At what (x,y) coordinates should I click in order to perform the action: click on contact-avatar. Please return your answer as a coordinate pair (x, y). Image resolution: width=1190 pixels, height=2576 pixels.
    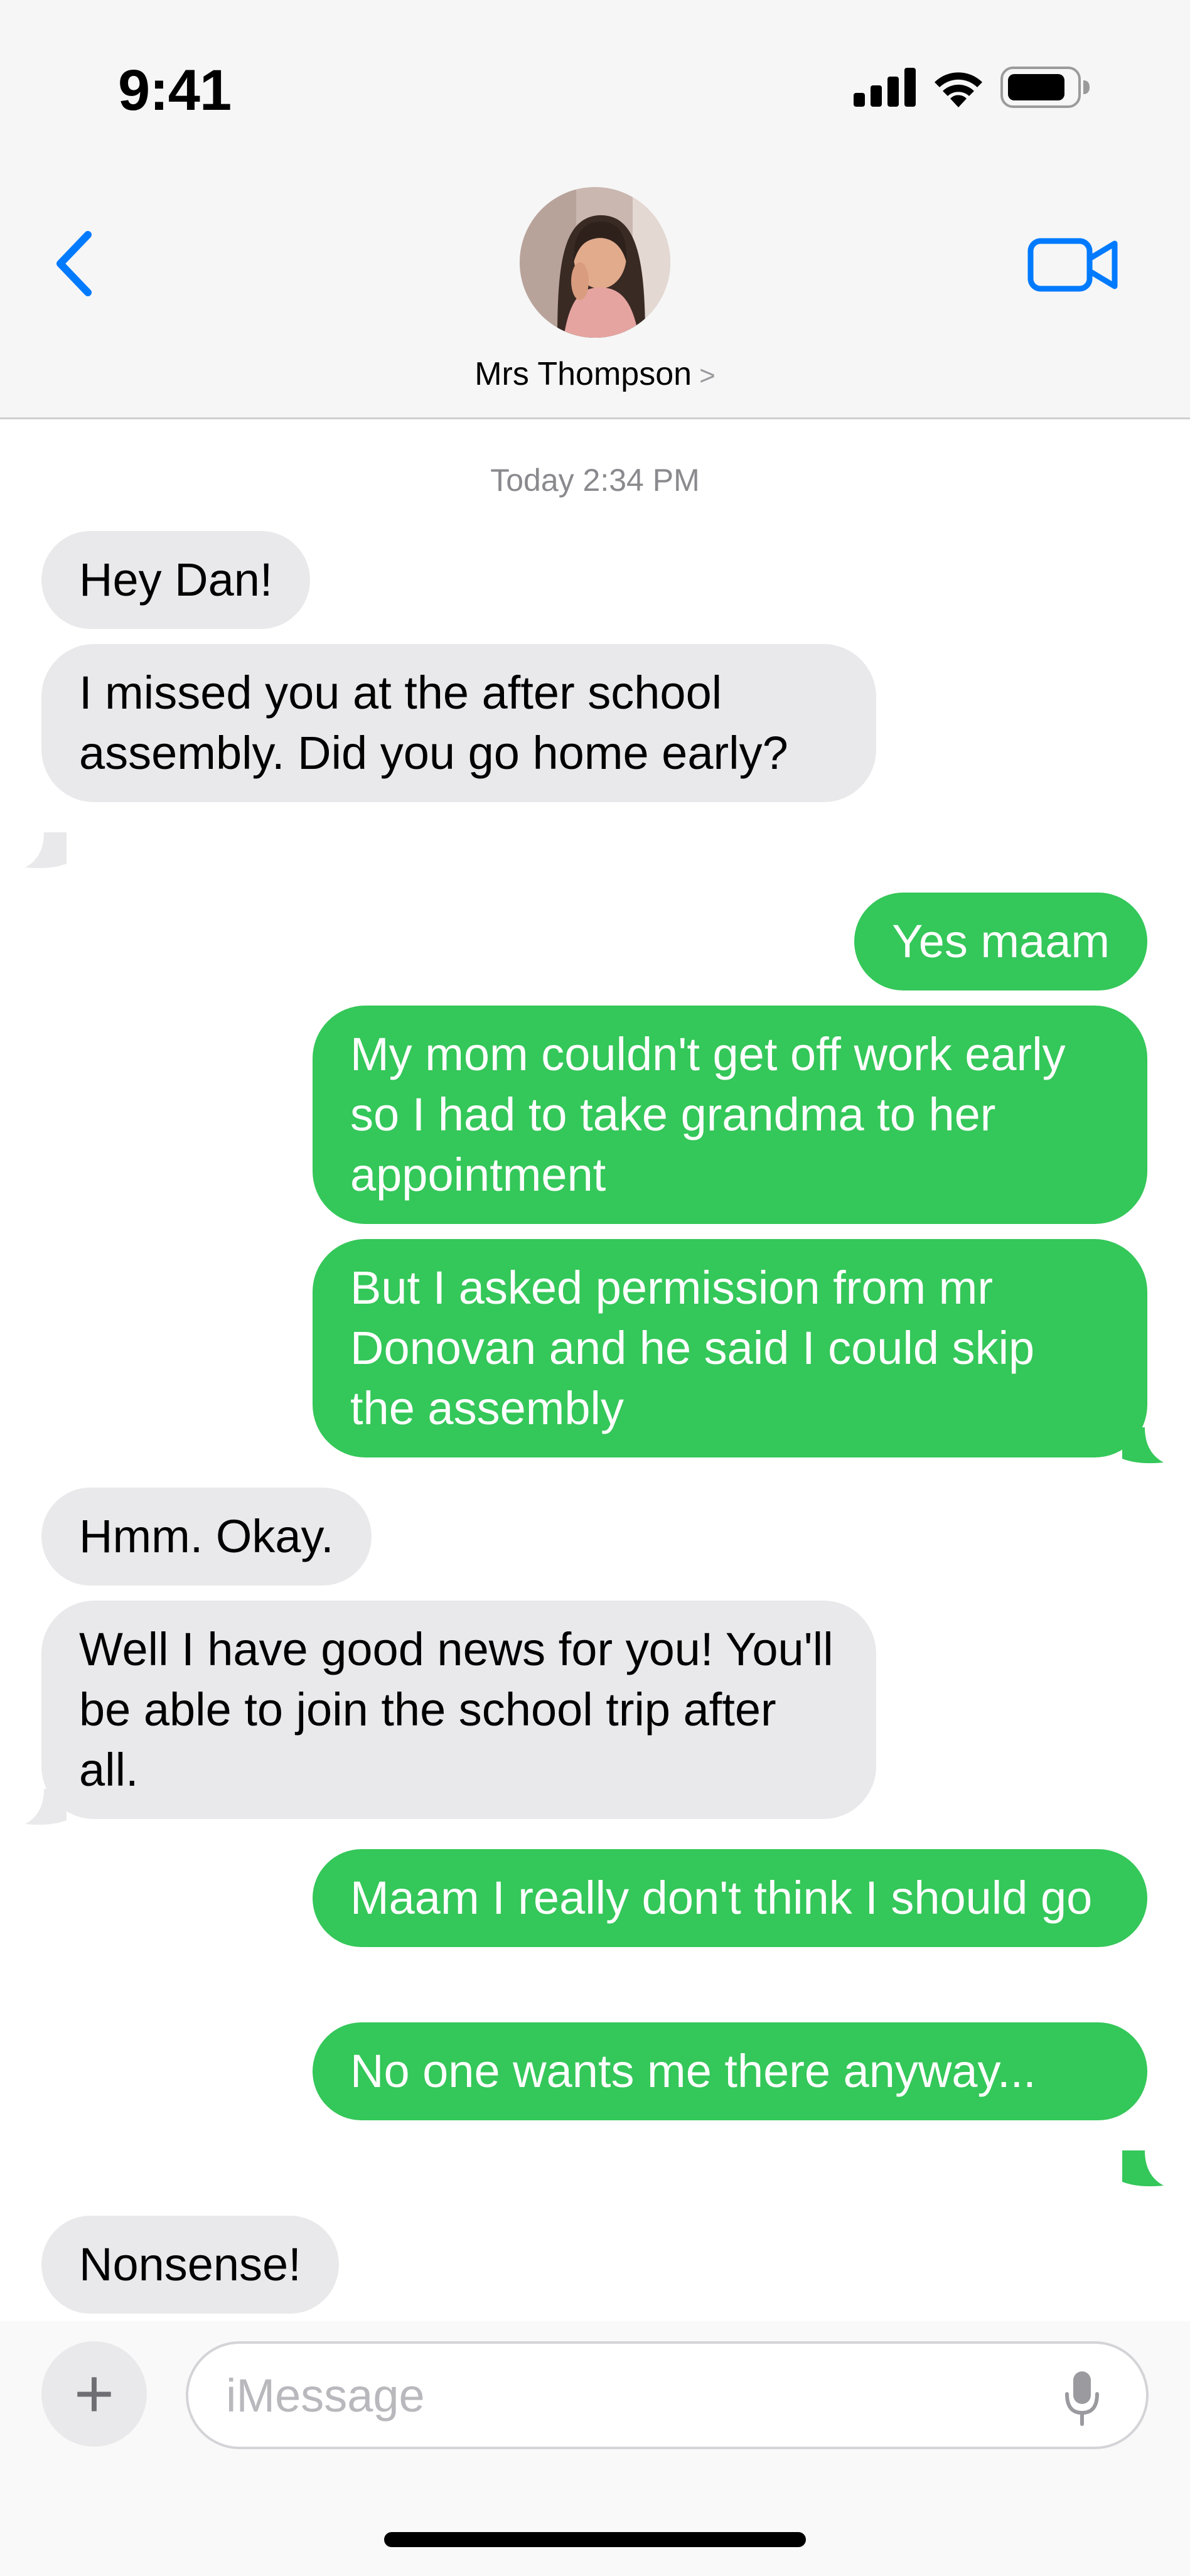
    Looking at the image, I should click on (595, 262).